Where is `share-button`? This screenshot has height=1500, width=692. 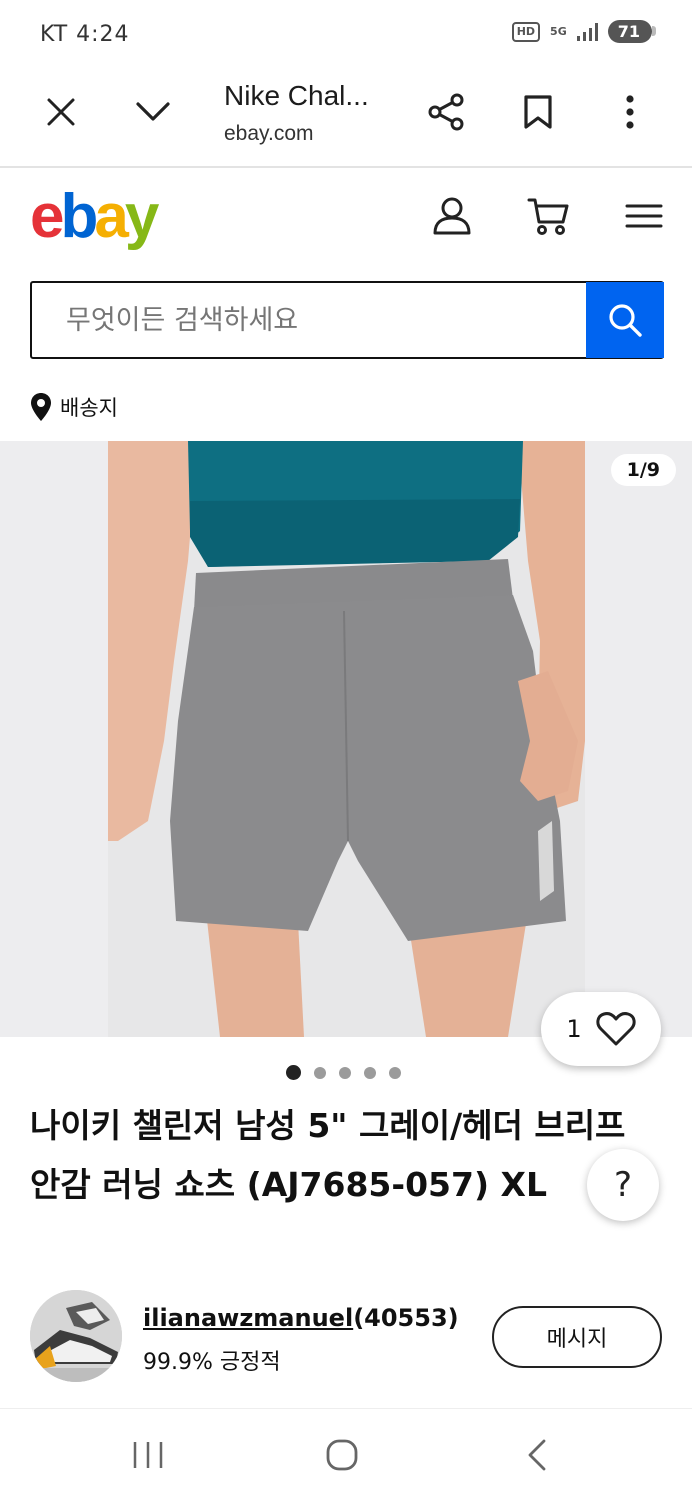 share-button is located at coordinates (446, 112).